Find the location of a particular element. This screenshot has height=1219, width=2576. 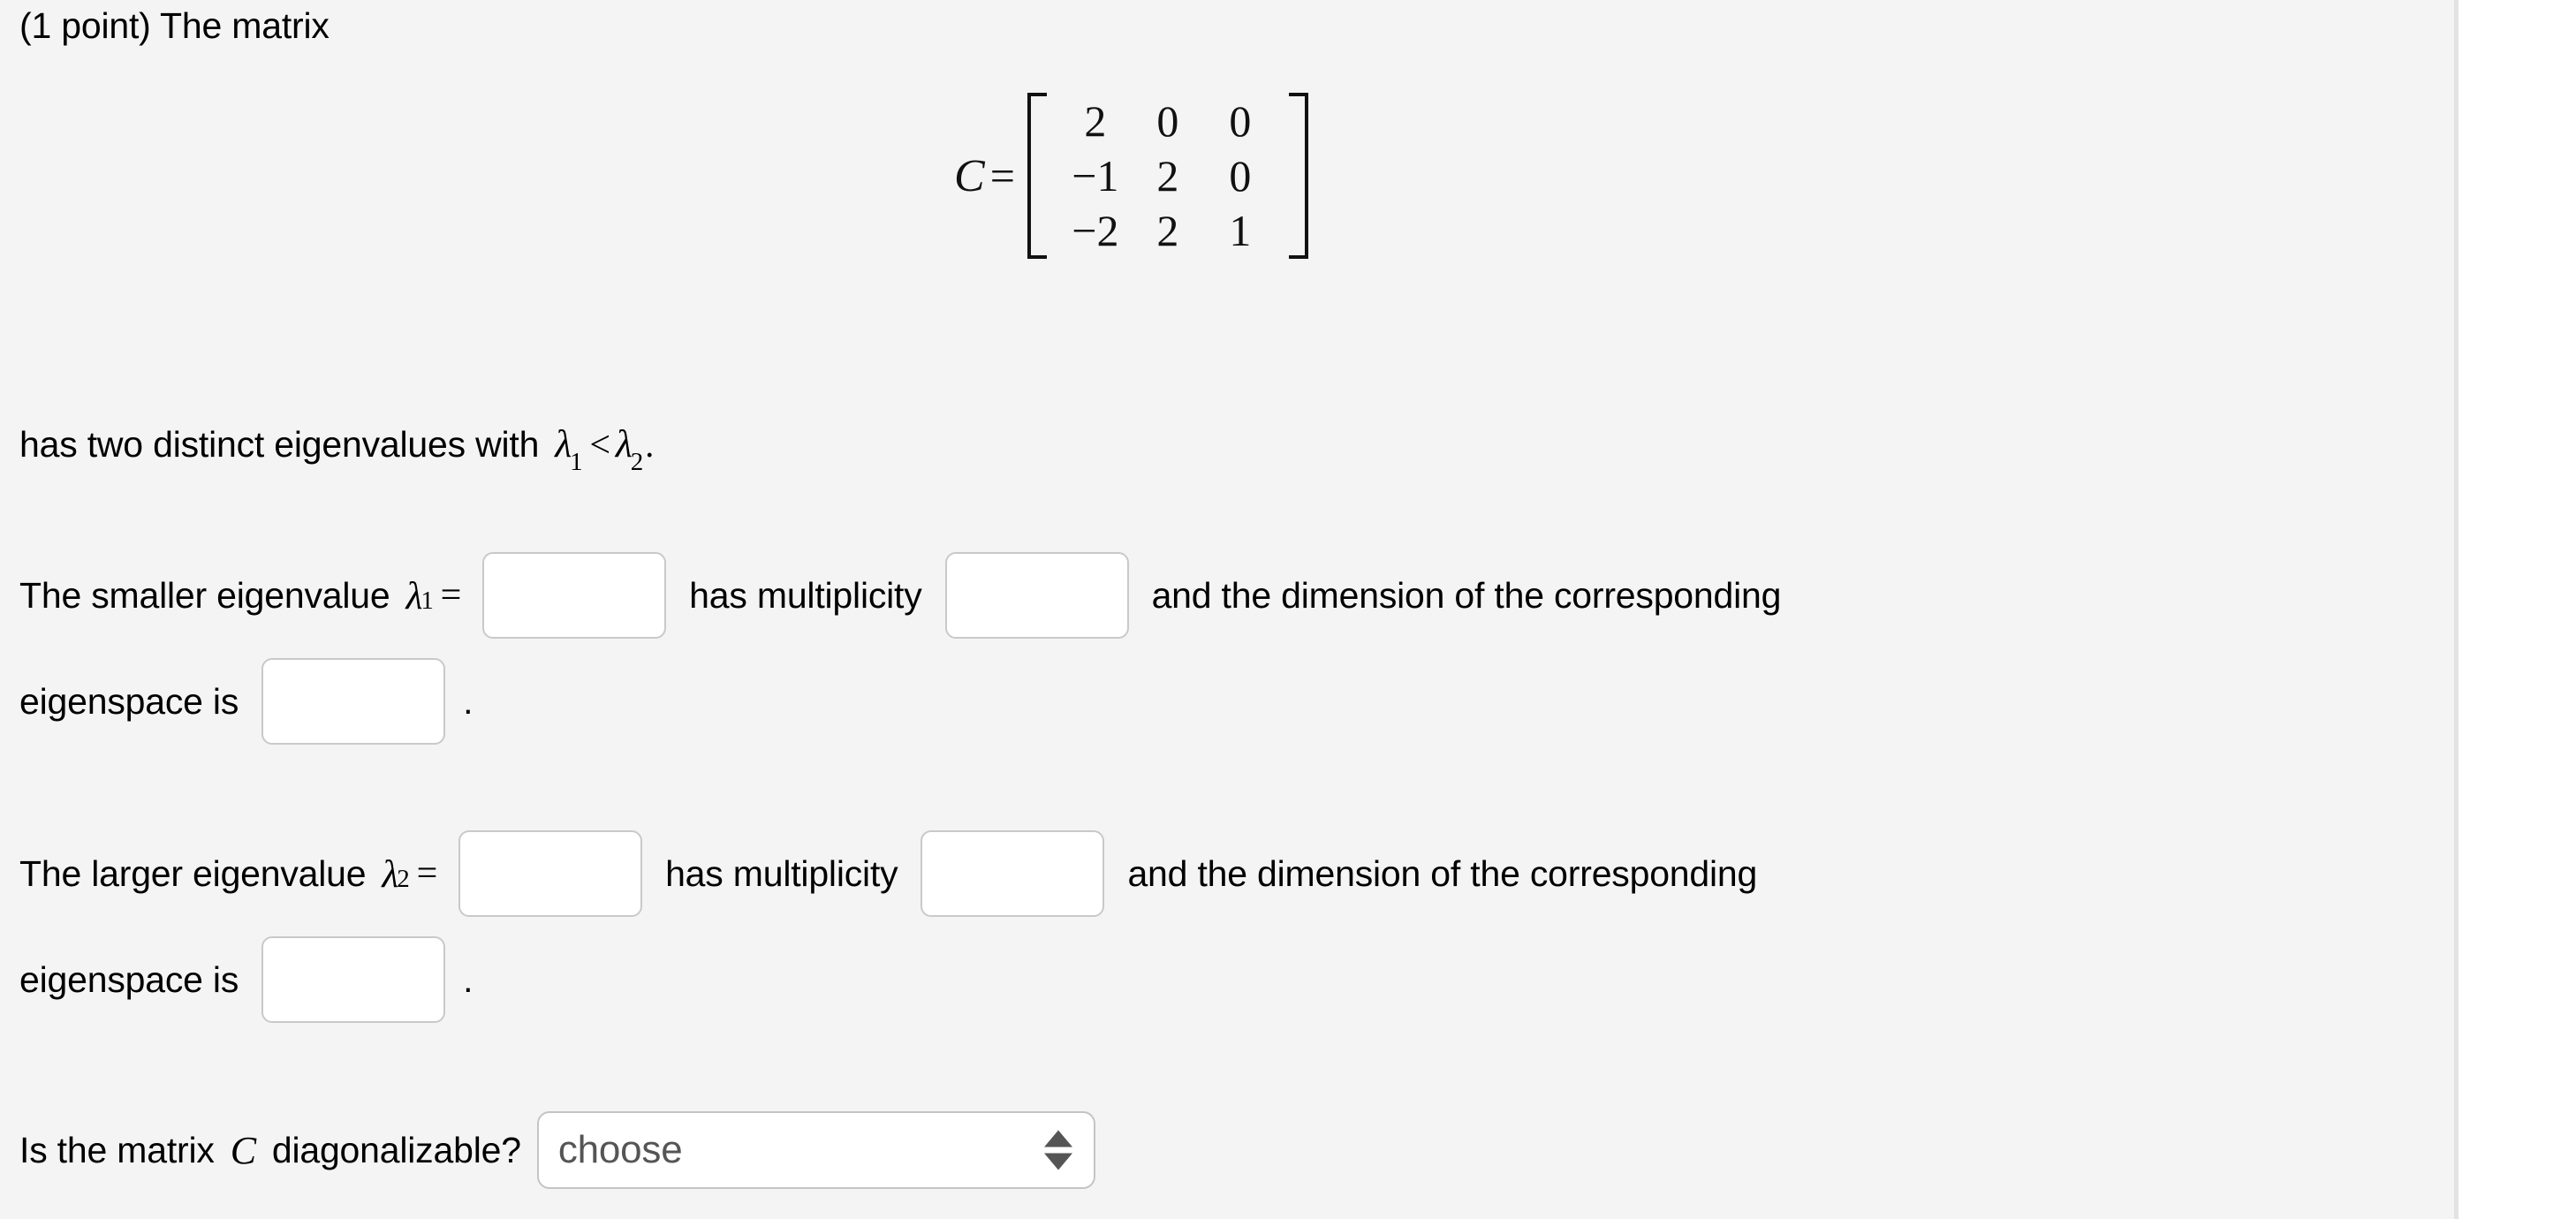

diagonalizable-select-value: choose is located at coordinates (620, 1149).